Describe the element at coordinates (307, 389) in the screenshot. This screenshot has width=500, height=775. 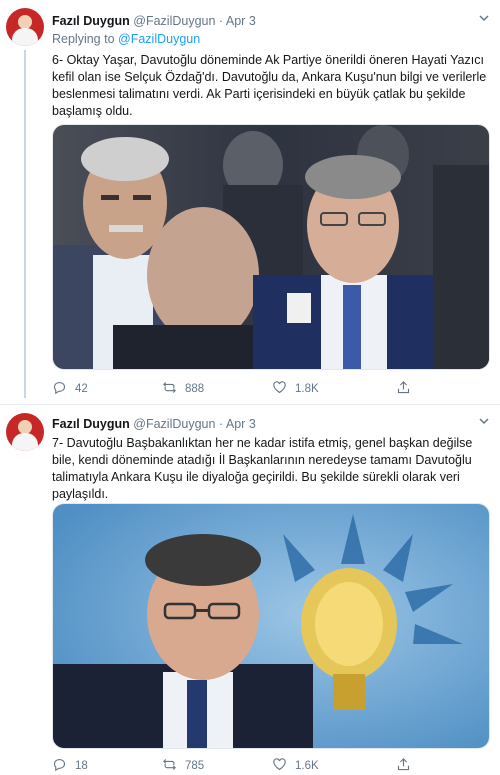
I see `like-count: 1.8K` at that location.